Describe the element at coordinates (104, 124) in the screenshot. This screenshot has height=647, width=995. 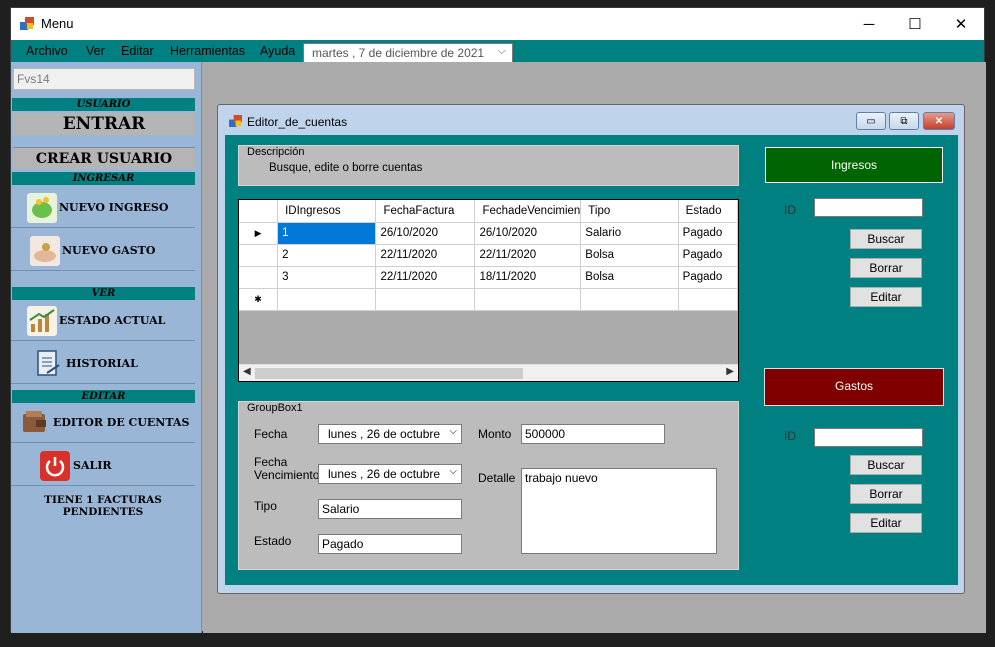
I see `entrar-button: ENTRAR` at that location.